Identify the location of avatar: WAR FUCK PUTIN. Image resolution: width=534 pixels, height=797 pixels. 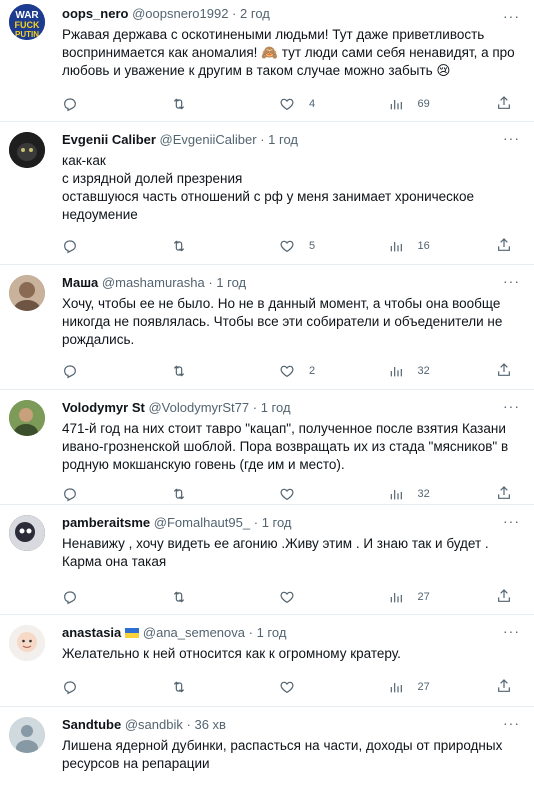
(27, 22).